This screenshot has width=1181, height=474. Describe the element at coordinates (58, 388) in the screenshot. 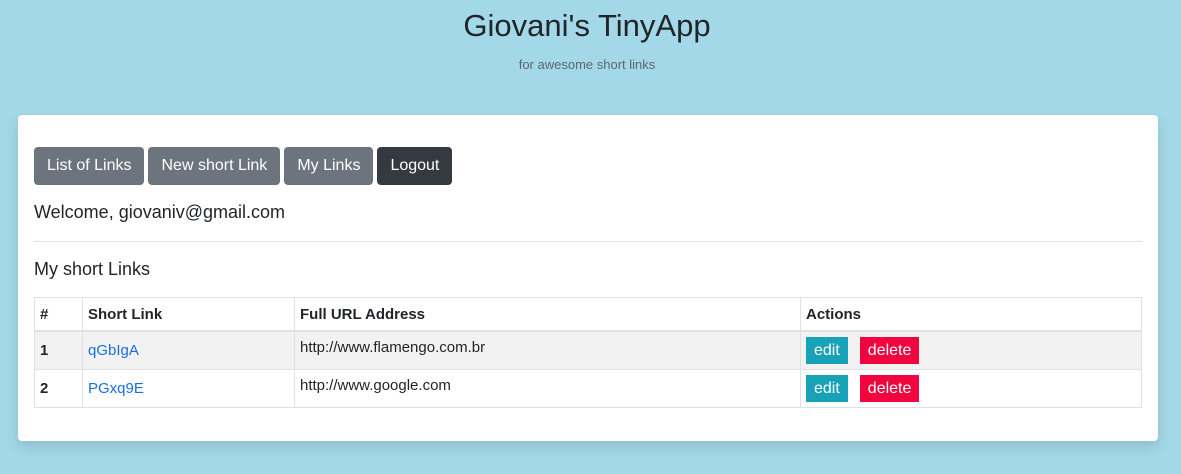

I see `row-number: 2` at that location.